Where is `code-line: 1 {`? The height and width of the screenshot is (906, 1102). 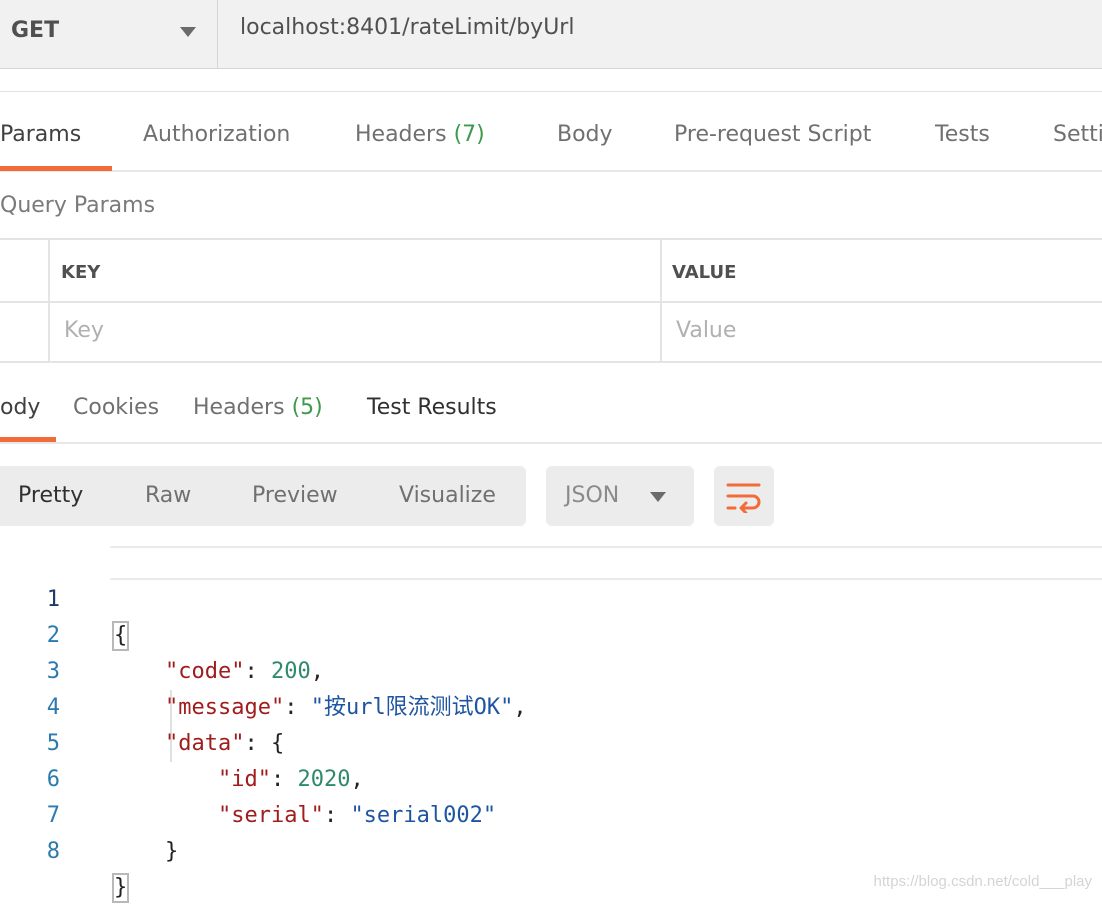 code-line: 1 { is located at coordinates (551, 598).